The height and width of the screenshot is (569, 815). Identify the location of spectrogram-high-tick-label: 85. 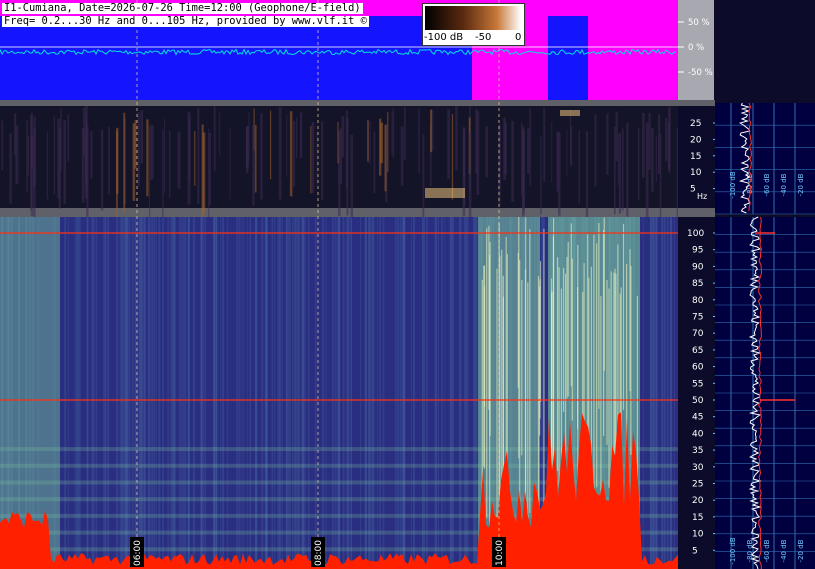
(697, 284).